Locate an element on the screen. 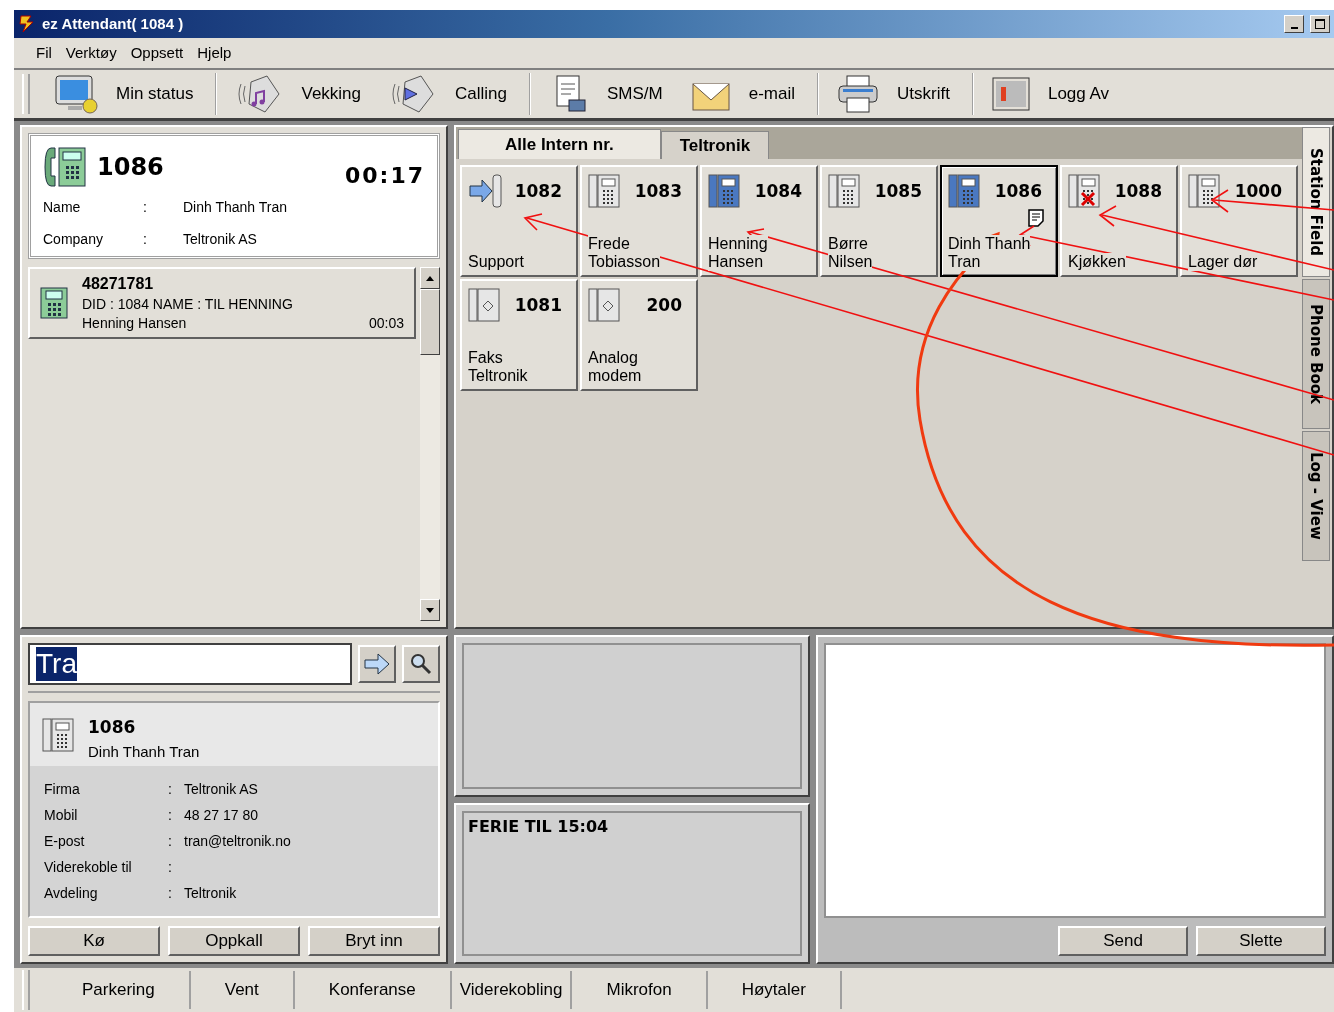 The image size is (1334, 1012). scroll-up-button is located at coordinates (430, 278).